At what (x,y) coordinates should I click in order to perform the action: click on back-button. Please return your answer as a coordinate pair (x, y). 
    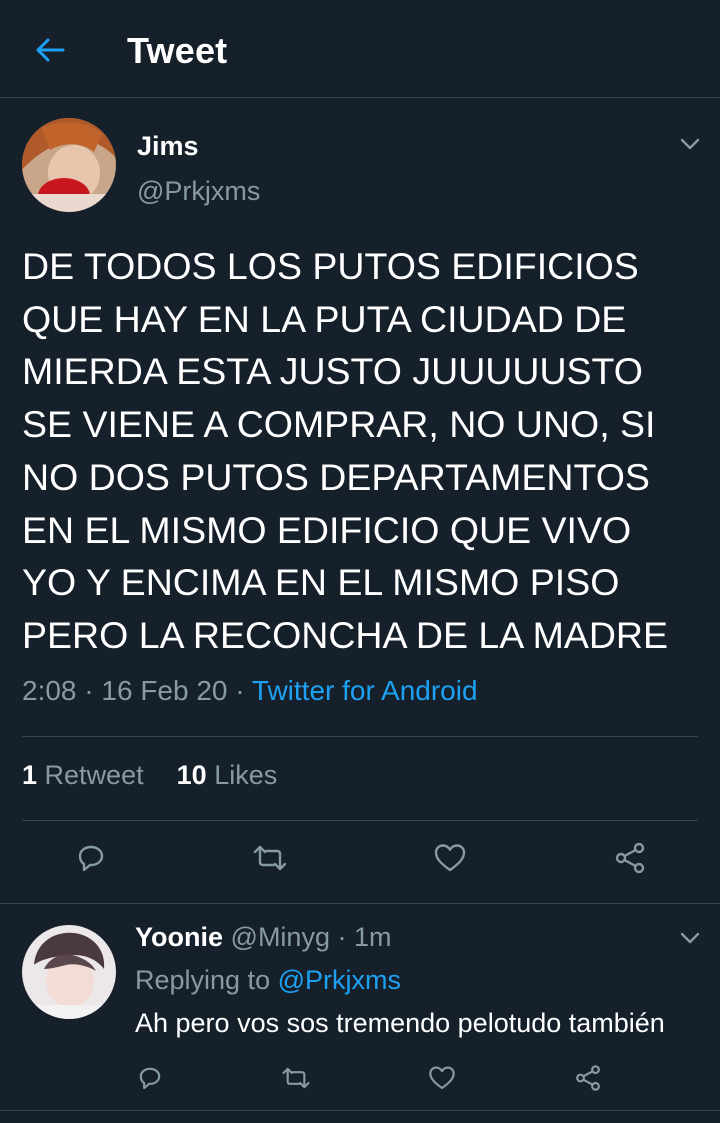
    Looking at the image, I should click on (50, 50).